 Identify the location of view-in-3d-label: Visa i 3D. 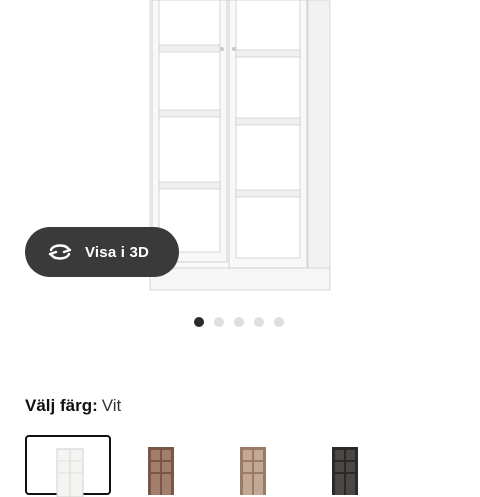
(117, 252).